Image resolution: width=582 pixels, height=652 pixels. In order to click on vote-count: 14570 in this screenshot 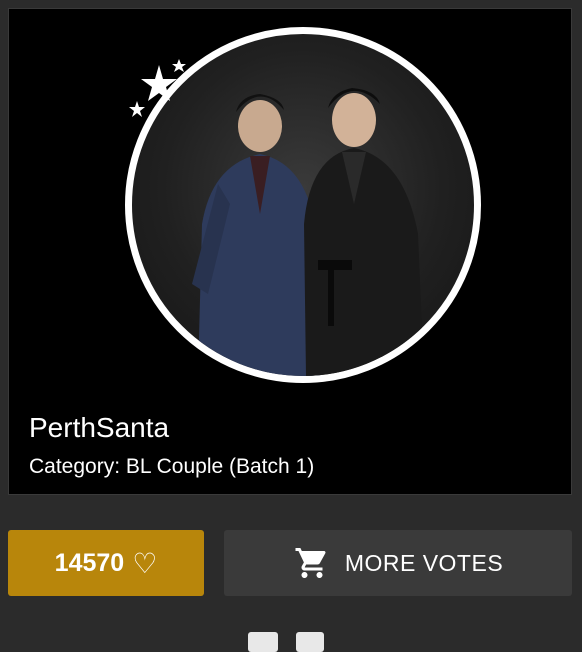, I will do `click(89, 562)`.